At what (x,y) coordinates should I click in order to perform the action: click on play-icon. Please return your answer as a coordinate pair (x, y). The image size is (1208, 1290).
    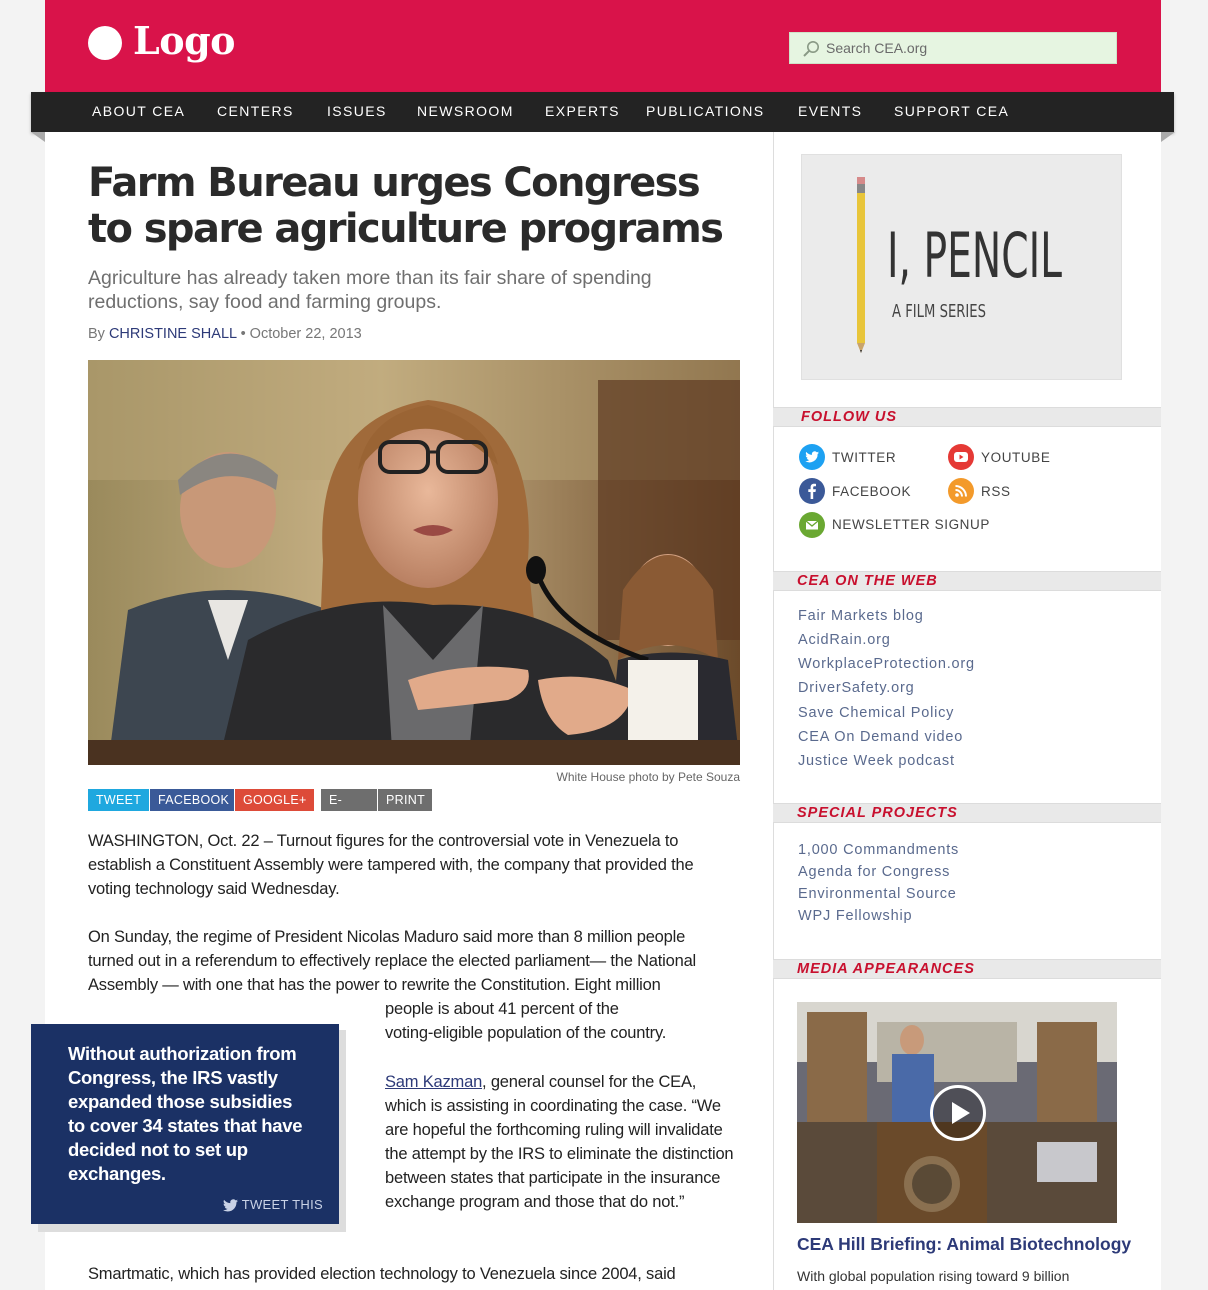
    Looking at the image, I should click on (958, 1113).